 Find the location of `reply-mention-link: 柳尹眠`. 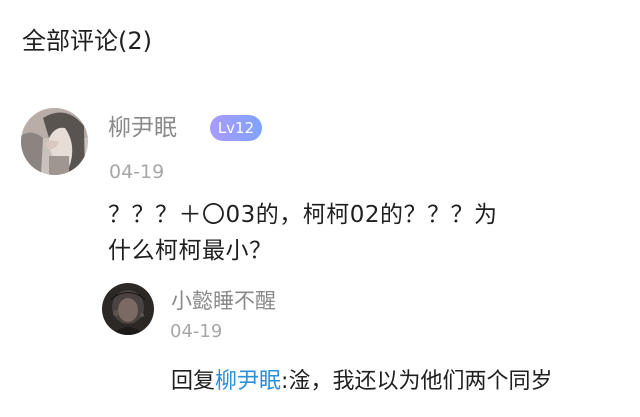

reply-mention-link: 柳尹眠 is located at coordinates (248, 381).